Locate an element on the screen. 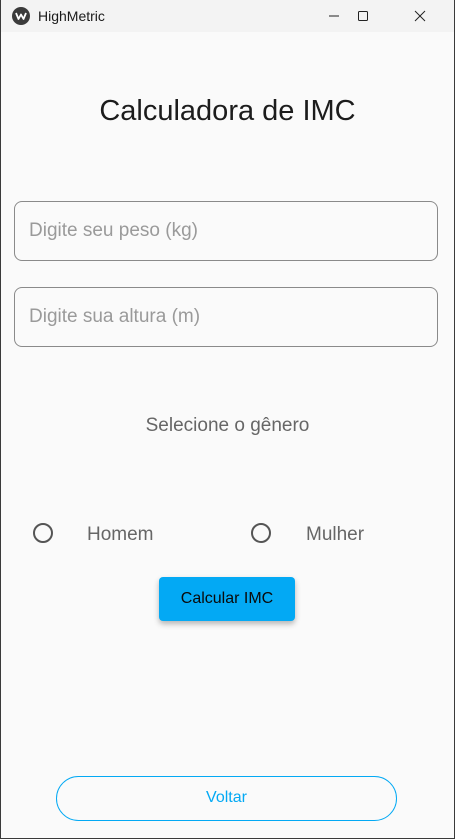  radio-mulher is located at coordinates (261, 533).